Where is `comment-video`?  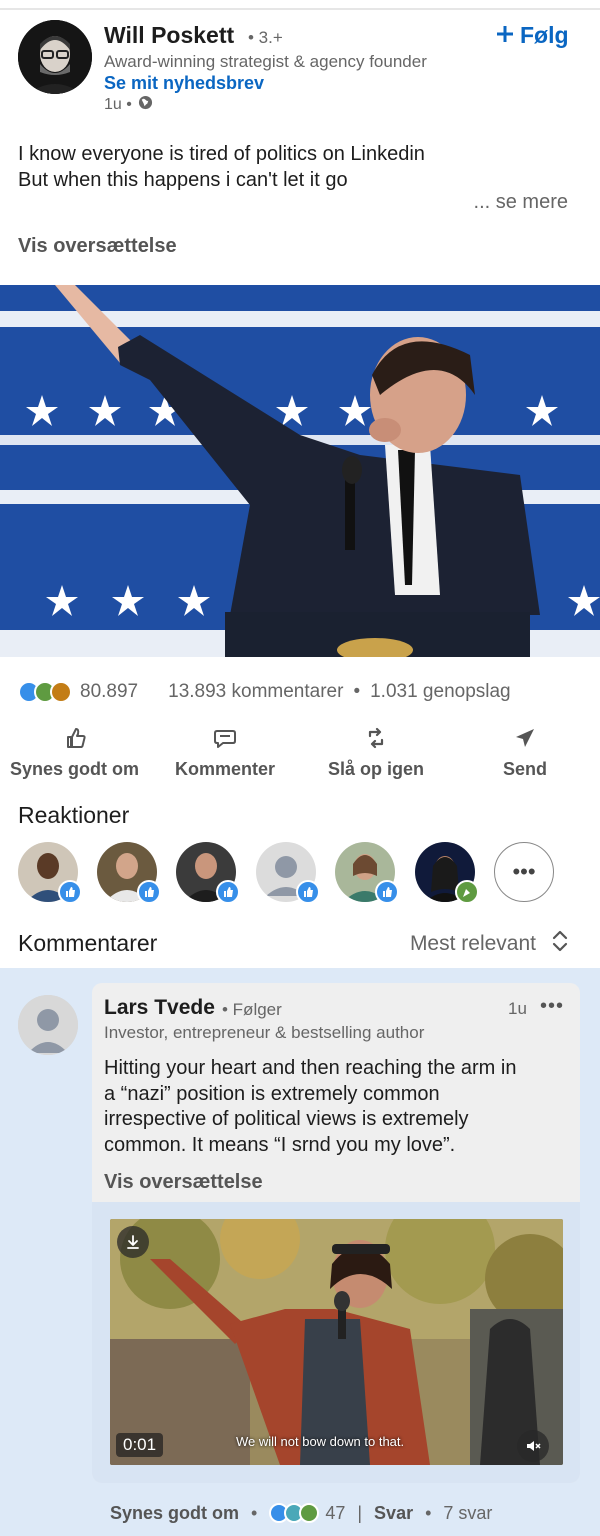 comment-video is located at coordinates (336, 1342).